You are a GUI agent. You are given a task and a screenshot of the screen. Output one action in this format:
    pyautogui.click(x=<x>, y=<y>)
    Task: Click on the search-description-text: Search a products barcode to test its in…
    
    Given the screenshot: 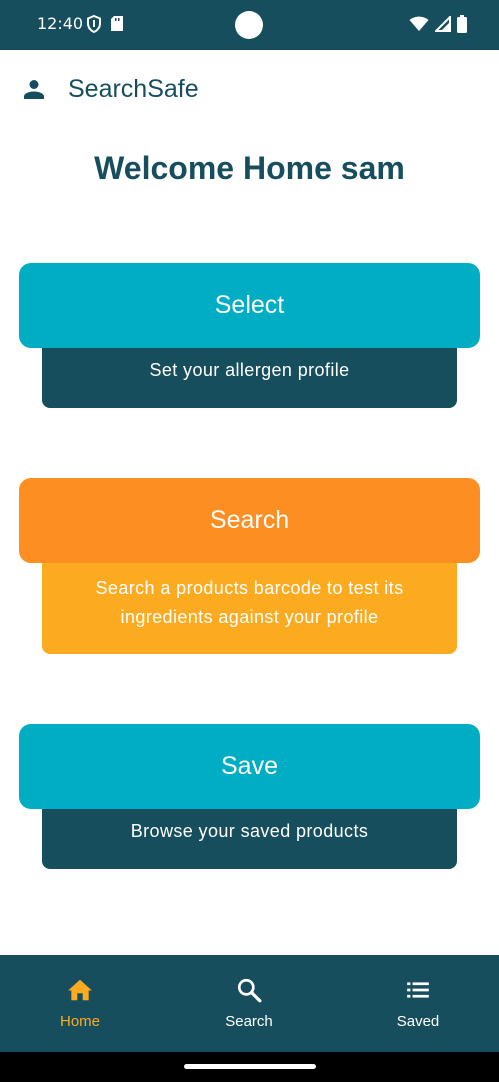 What is the action you would take?
    pyautogui.click(x=249, y=602)
    